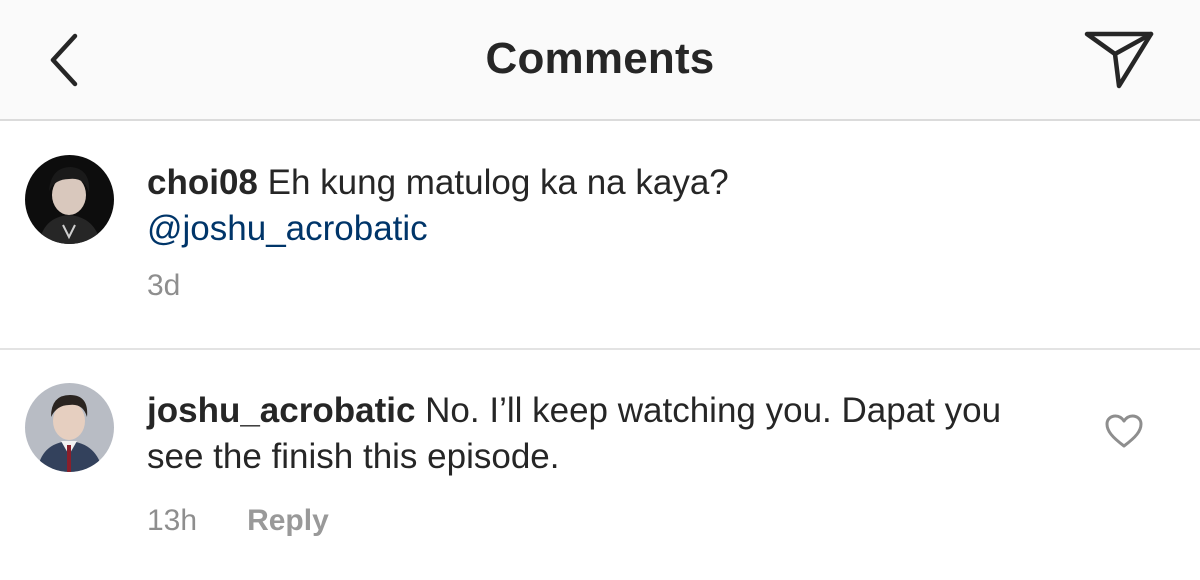 This screenshot has height=580, width=1200. What do you see at coordinates (172, 520) in the screenshot?
I see `comment-timestamp: 13h` at bounding box center [172, 520].